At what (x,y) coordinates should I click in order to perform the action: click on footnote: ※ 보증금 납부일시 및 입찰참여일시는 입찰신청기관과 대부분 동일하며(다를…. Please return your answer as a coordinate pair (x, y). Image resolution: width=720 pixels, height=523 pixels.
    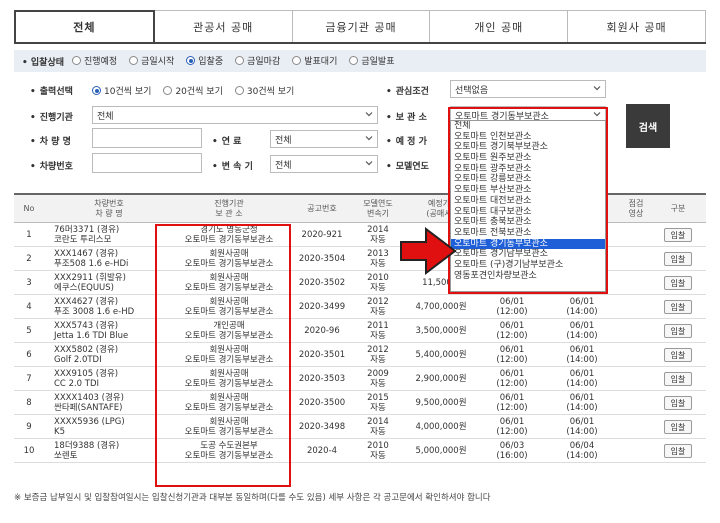
    Looking at the image, I should click on (252, 498).